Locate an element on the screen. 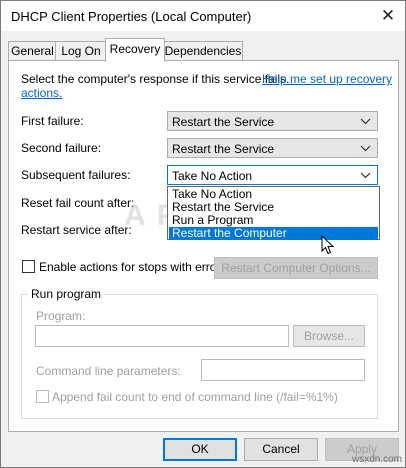  enable-actions-label: Enable actions for stops with errors. is located at coordinates (134, 267).